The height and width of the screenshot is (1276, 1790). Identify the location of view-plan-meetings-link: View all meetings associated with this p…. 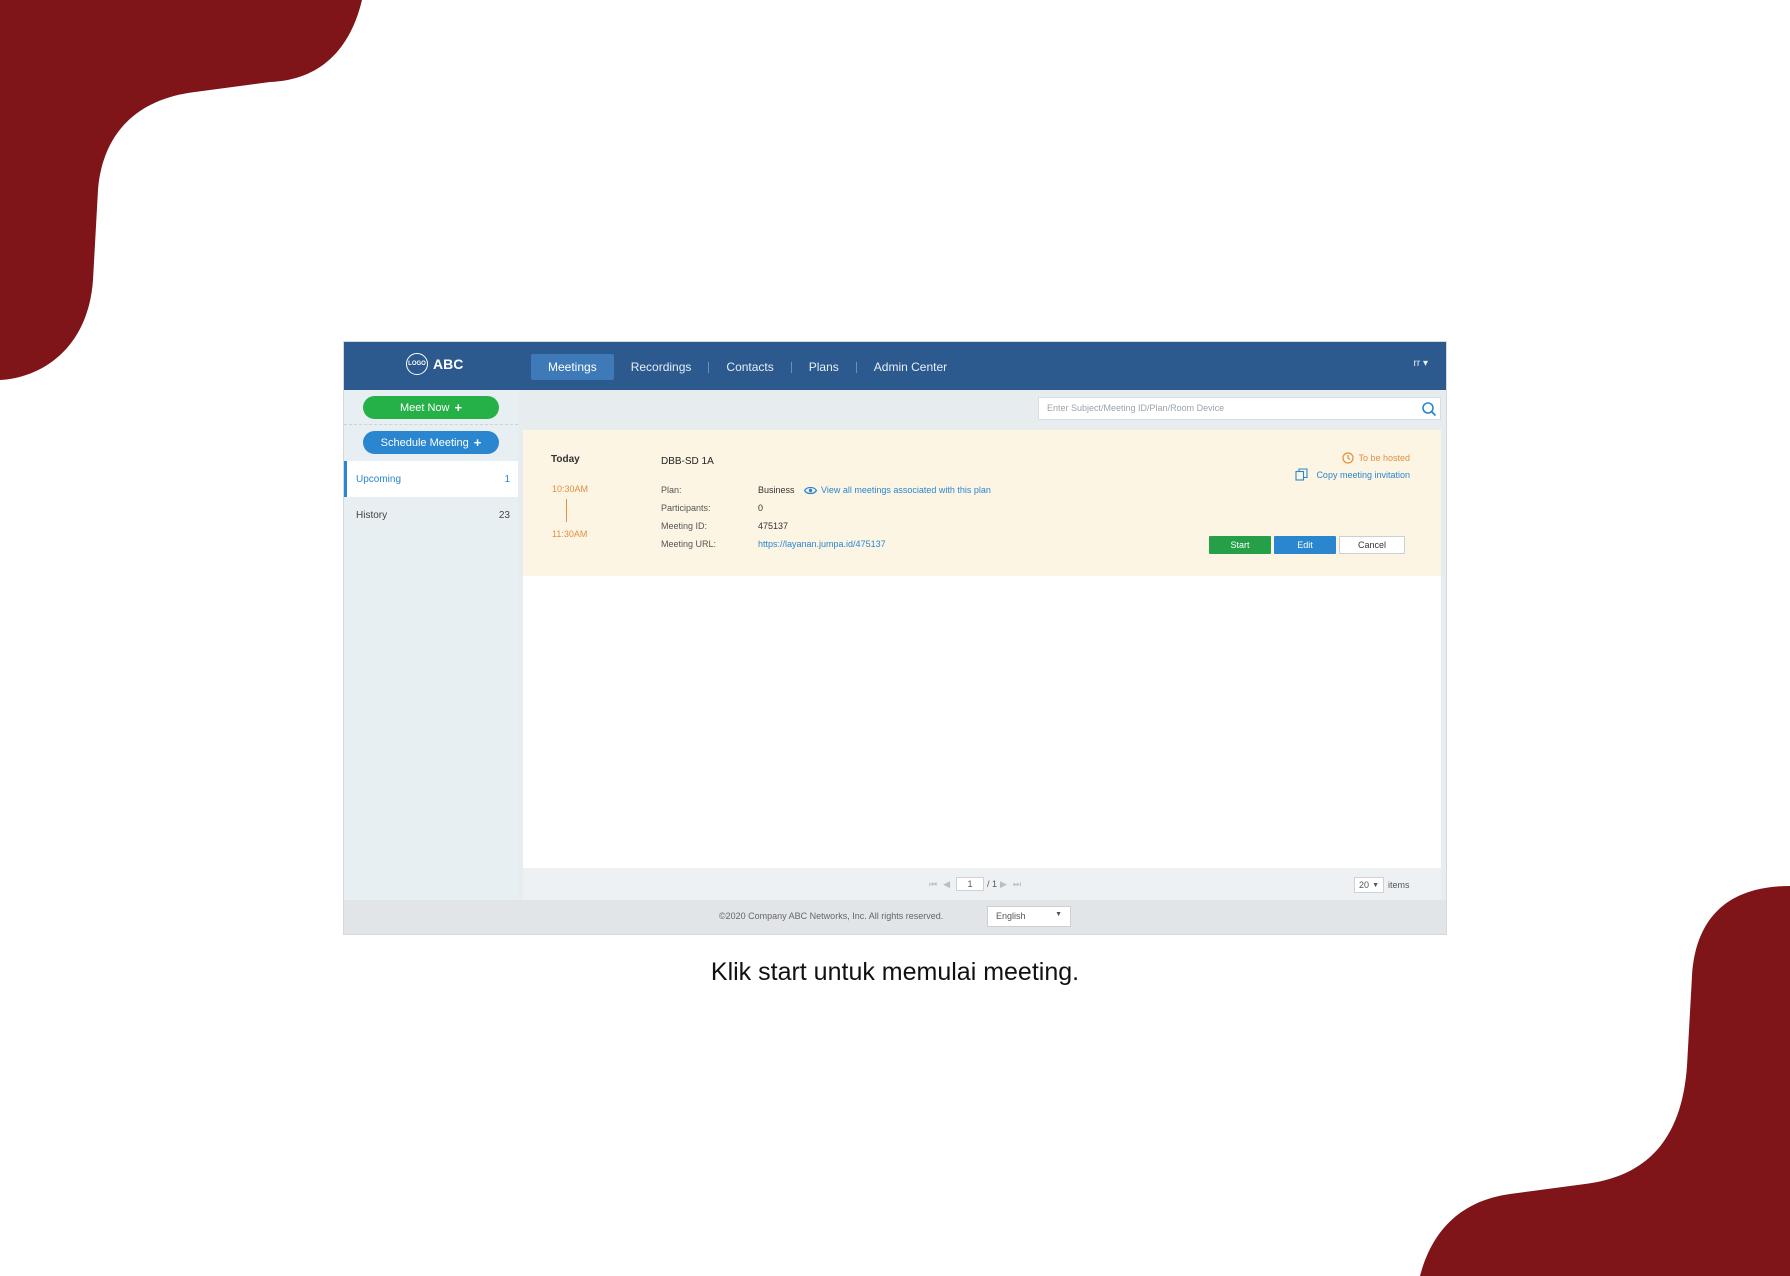
(897, 490).